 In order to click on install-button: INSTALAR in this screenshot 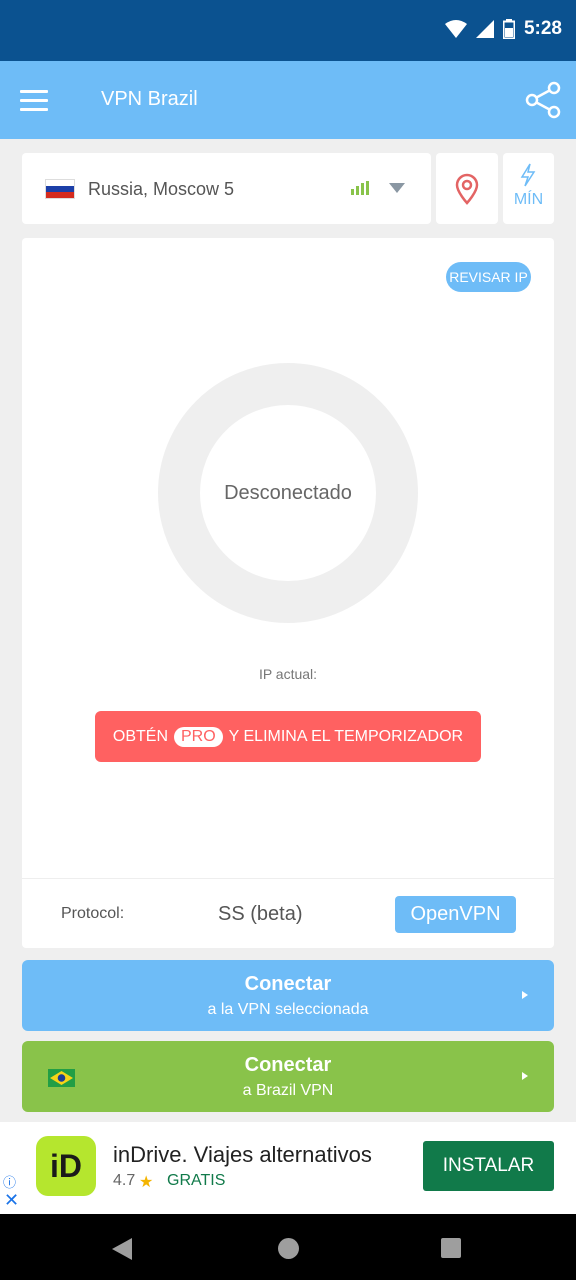, I will do `click(488, 1166)`.